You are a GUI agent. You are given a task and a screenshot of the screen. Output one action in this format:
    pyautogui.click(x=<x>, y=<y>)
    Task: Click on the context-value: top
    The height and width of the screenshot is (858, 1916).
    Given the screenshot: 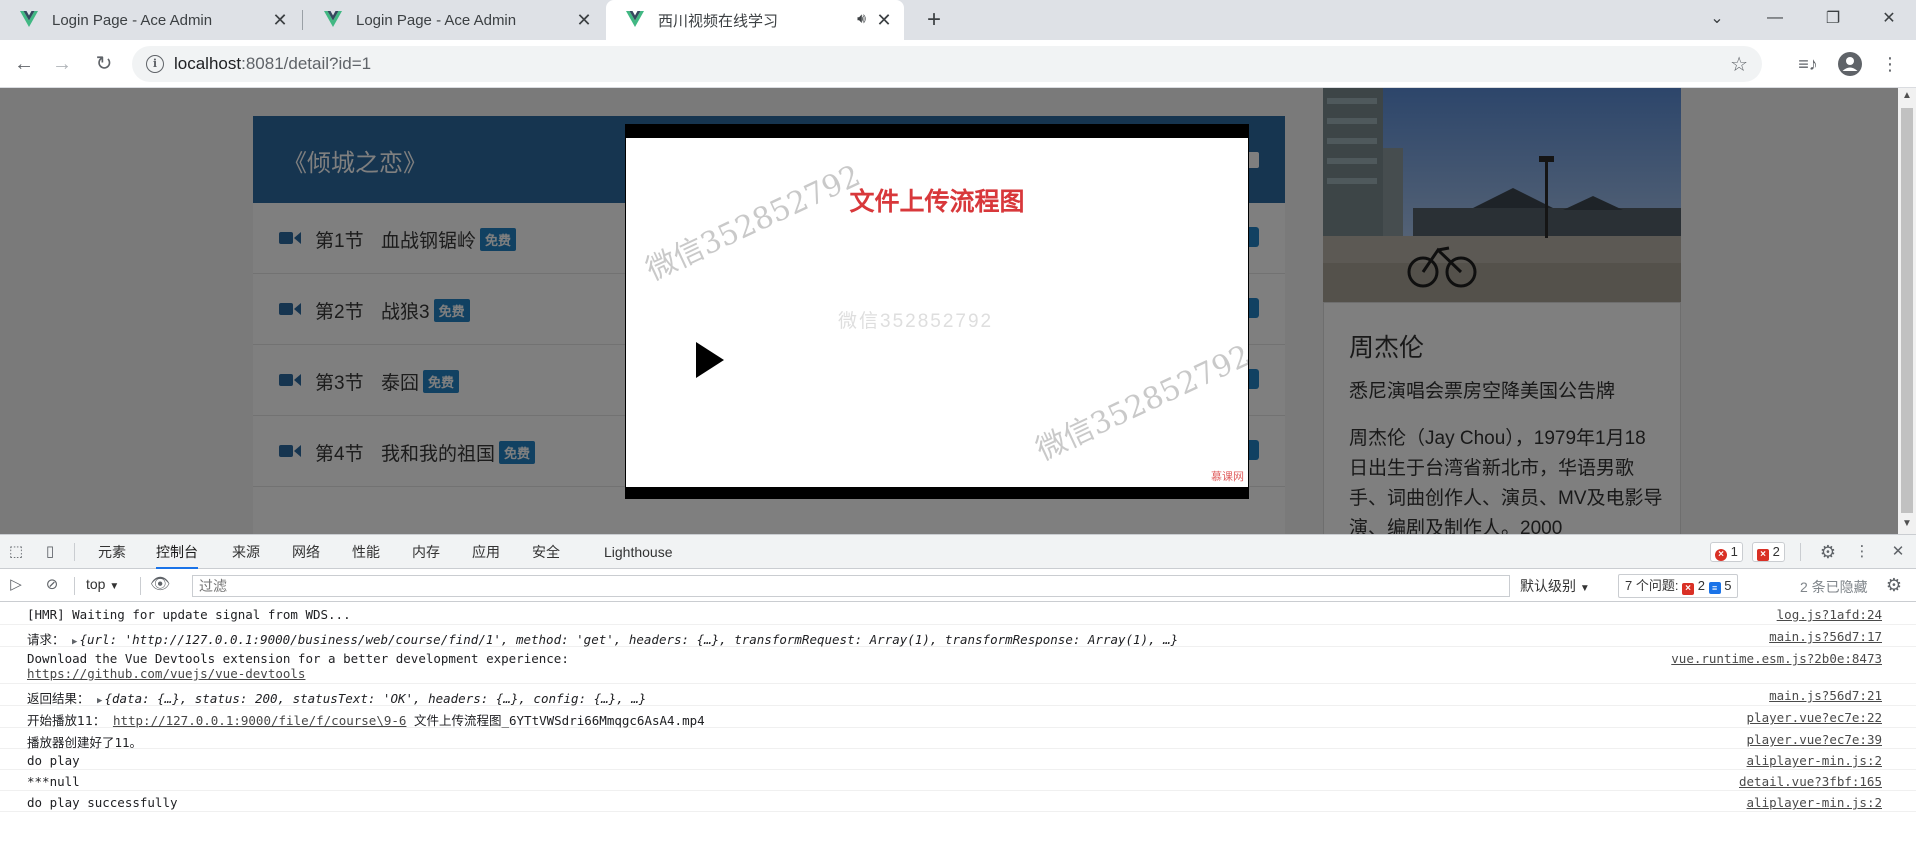 What is the action you would take?
    pyautogui.click(x=96, y=584)
    